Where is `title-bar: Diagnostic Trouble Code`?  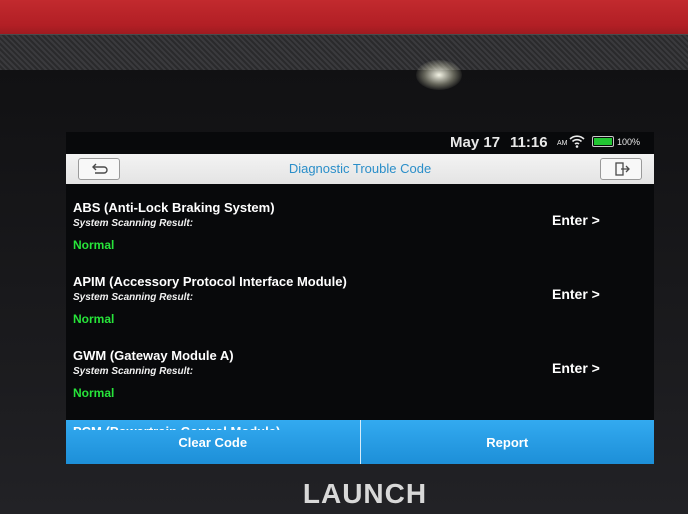 title-bar: Diagnostic Trouble Code is located at coordinates (360, 169).